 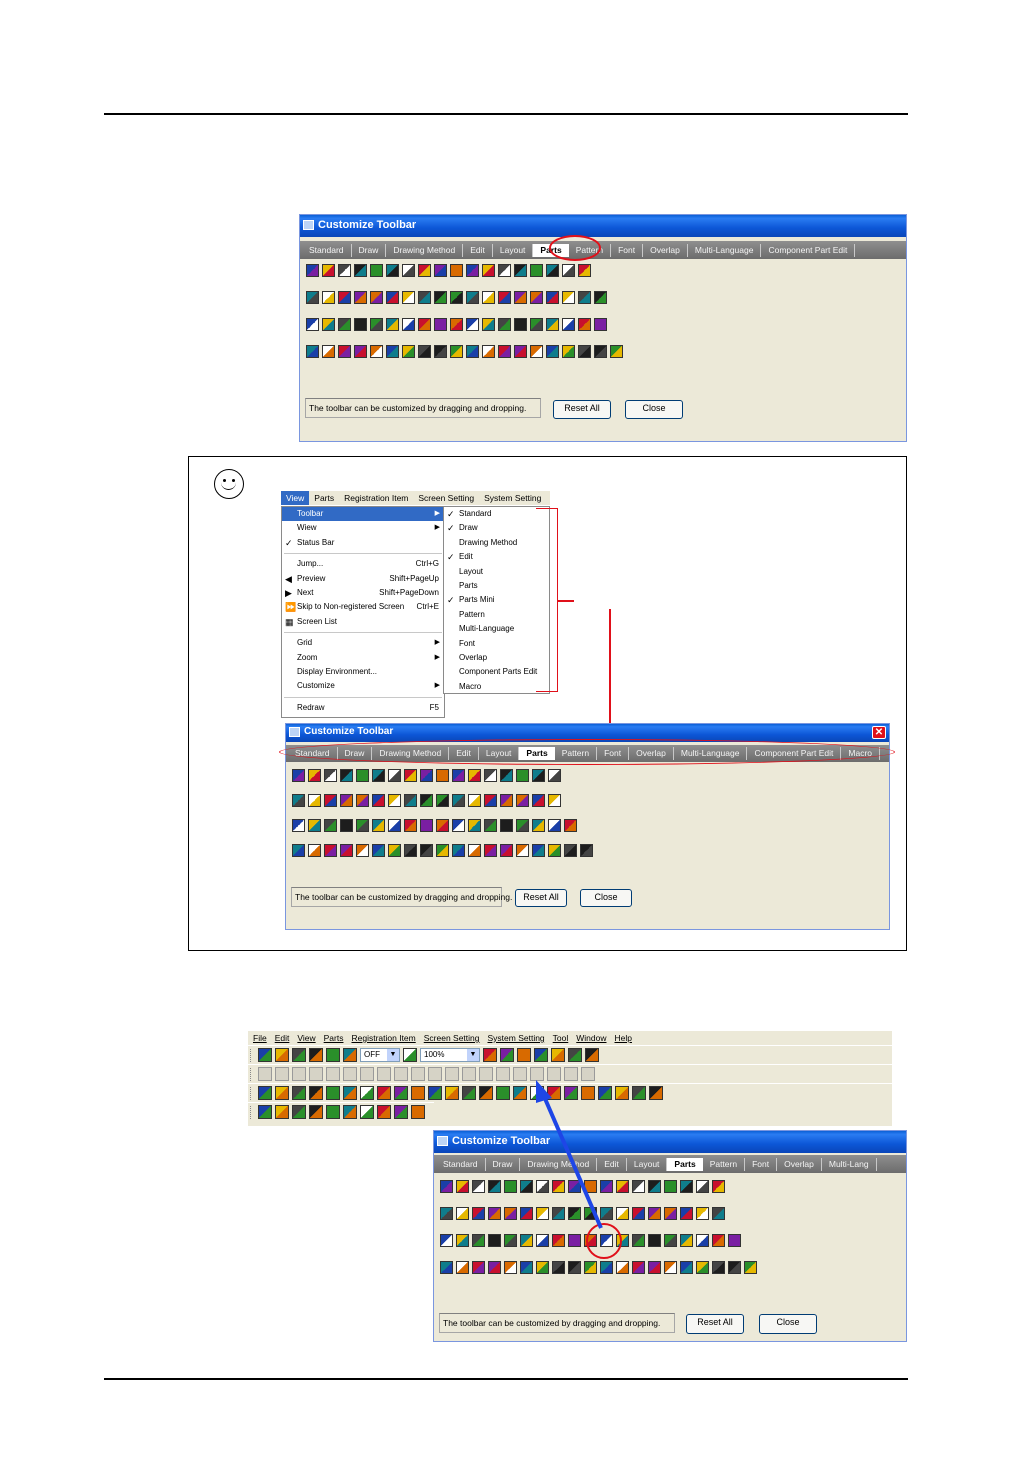 I want to click on drag-arrow, so click(x=569, y=1154).